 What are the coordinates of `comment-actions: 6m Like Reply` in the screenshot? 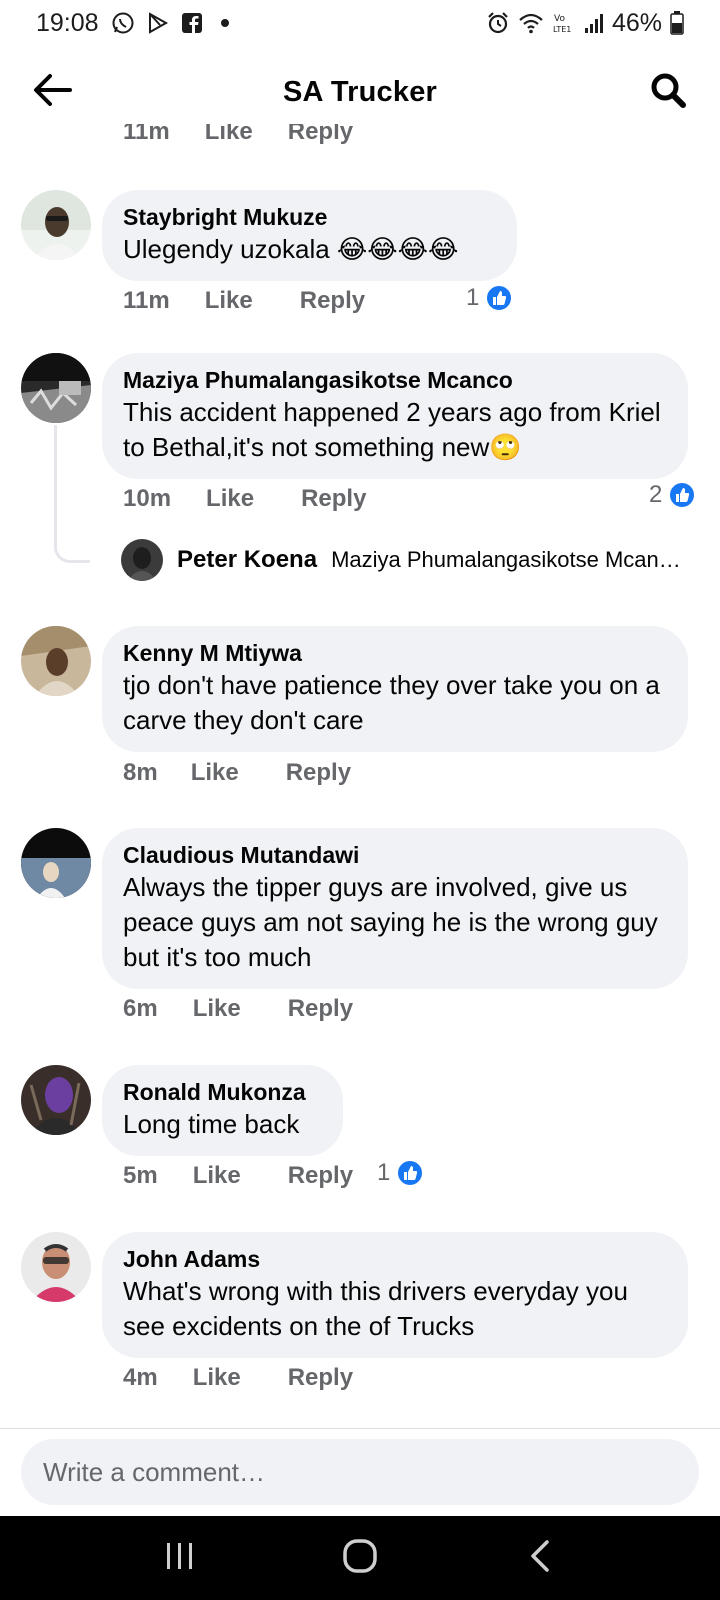 It's located at (238, 1009).